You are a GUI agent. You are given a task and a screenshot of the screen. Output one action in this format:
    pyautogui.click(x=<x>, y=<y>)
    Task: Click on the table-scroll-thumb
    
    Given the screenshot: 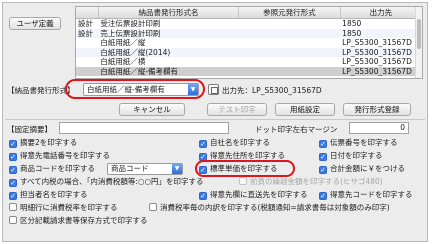 What is the action you would take?
    pyautogui.click(x=419, y=34)
    